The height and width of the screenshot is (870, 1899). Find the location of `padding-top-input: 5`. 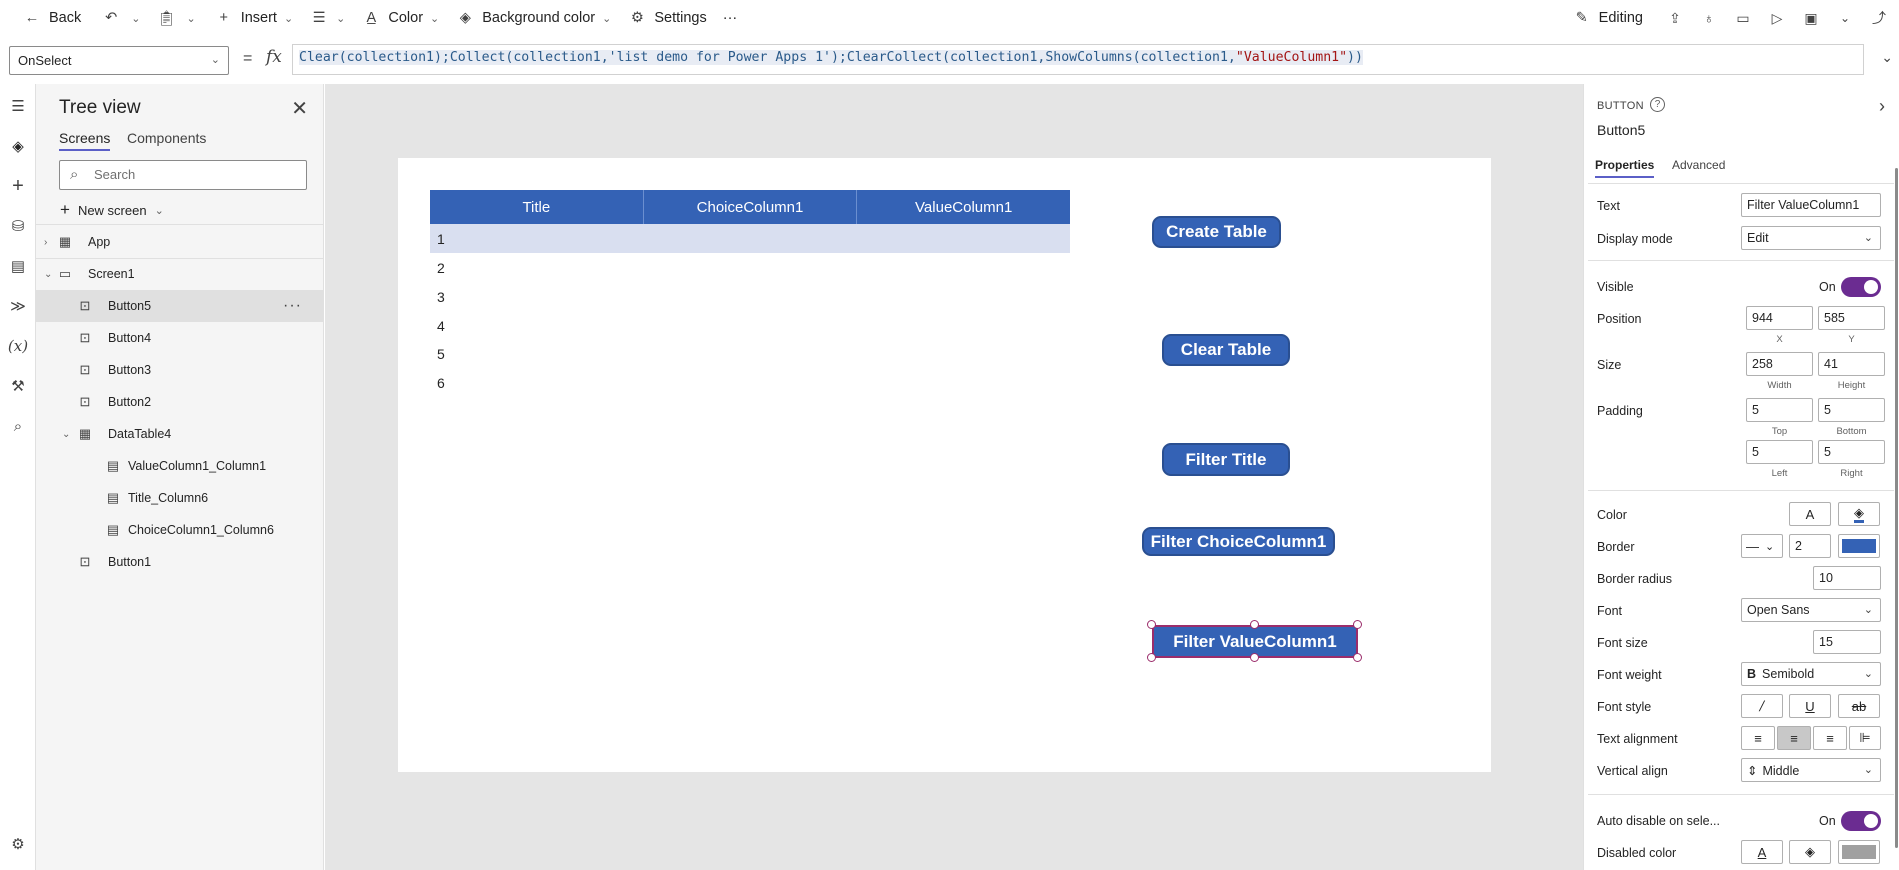

padding-top-input: 5 is located at coordinates (1779, 410).